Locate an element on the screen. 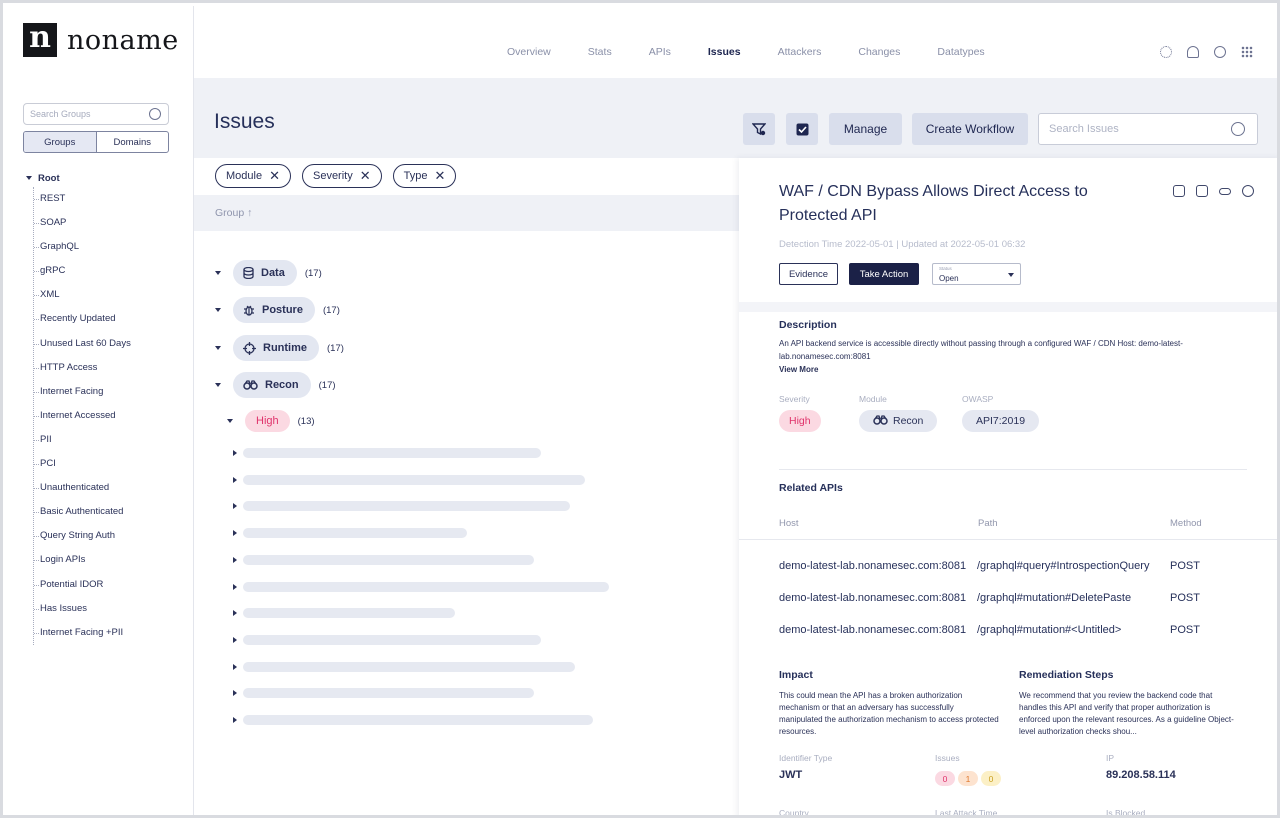 This screenshot has height=818, width=1280. sidebar-item: Internet Facing is located at coordinates (82, 392).